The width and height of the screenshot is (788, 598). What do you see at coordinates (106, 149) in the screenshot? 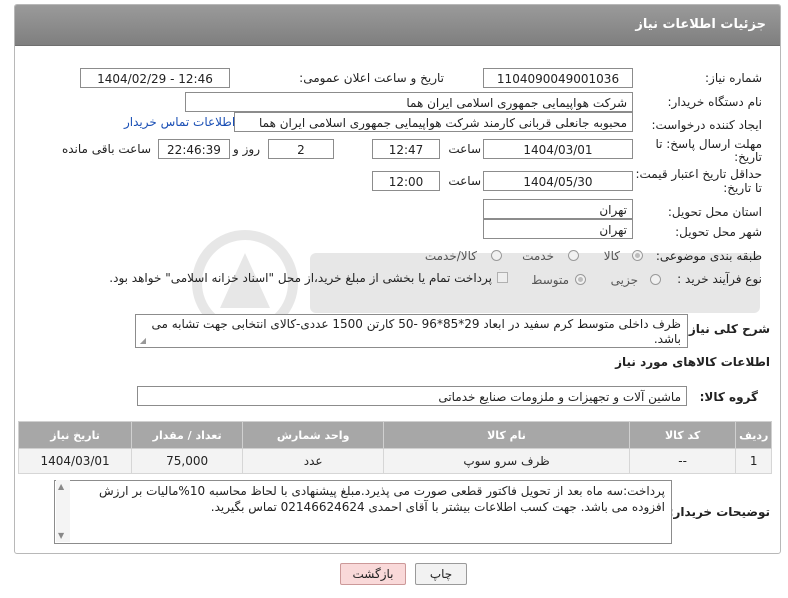
I see `deadline-remaining-label: ساعت باقی مانده` at bounding box center [106, 149].